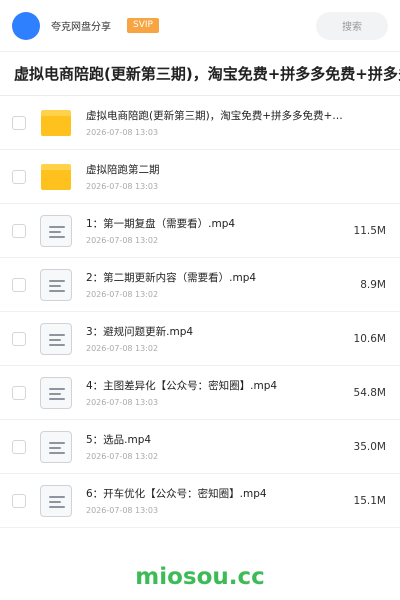  Describe the element at coordinates (140, 332) in the screenshot. I see `file-name: 3：避规问题更新.mp4` at that location.